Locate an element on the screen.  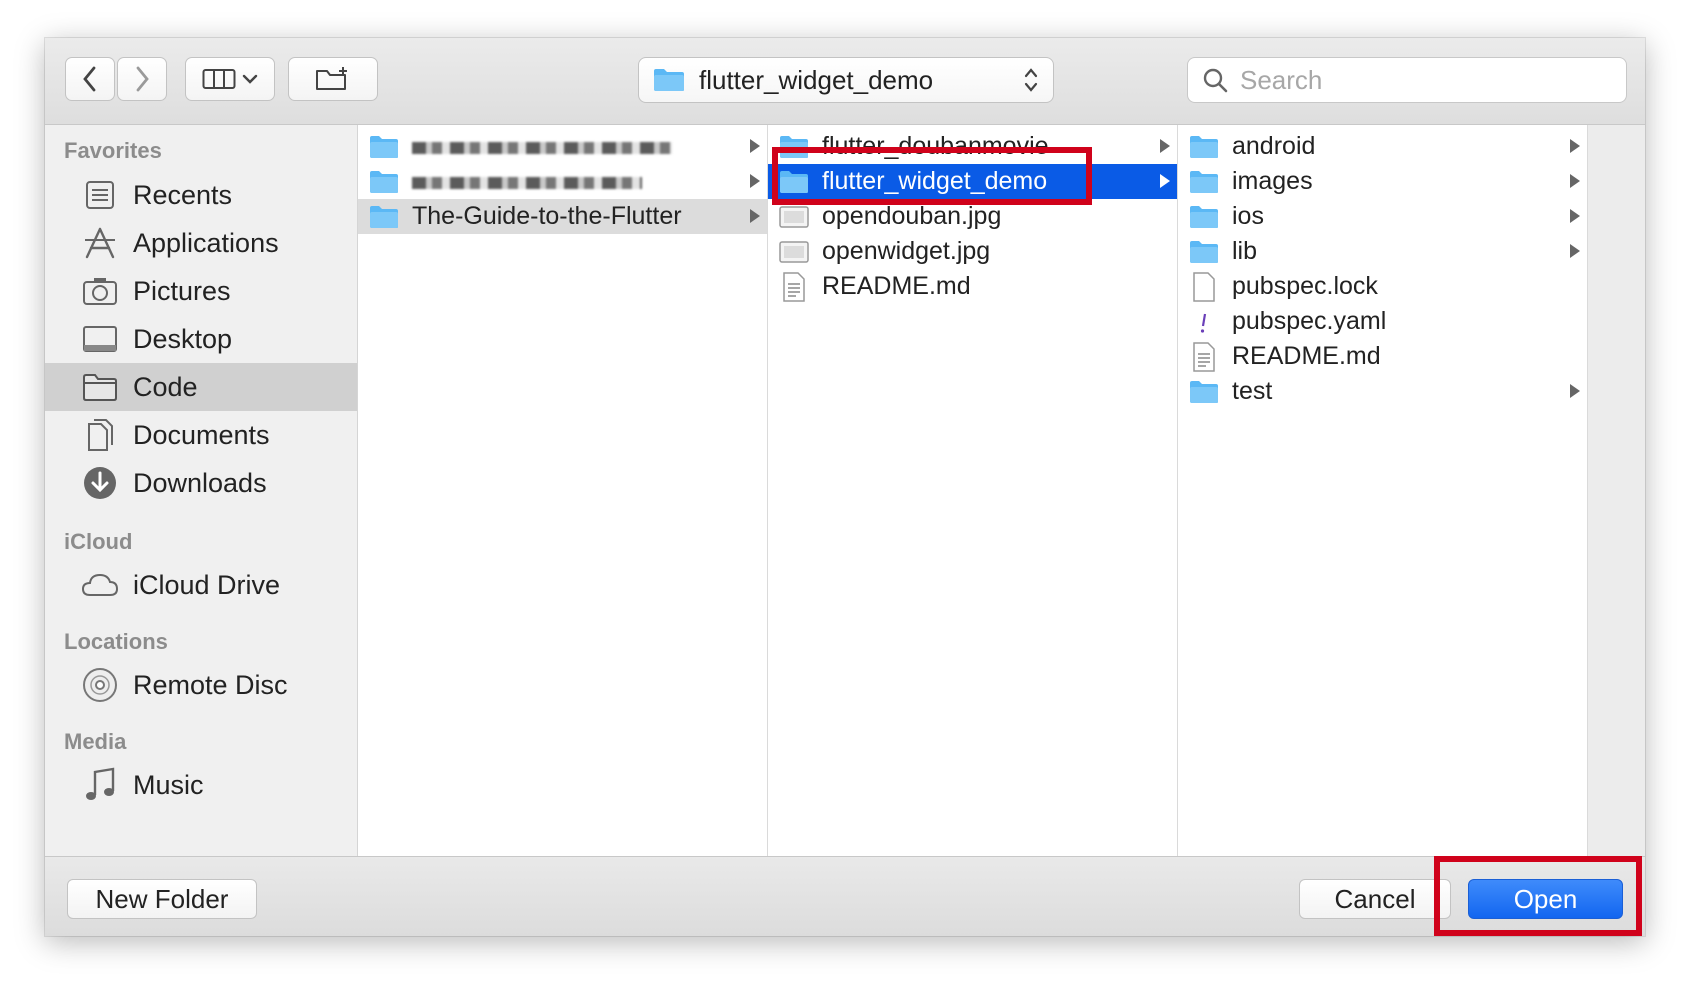
list-item: pubspec.yaml is located at coordinates (1382, 321).